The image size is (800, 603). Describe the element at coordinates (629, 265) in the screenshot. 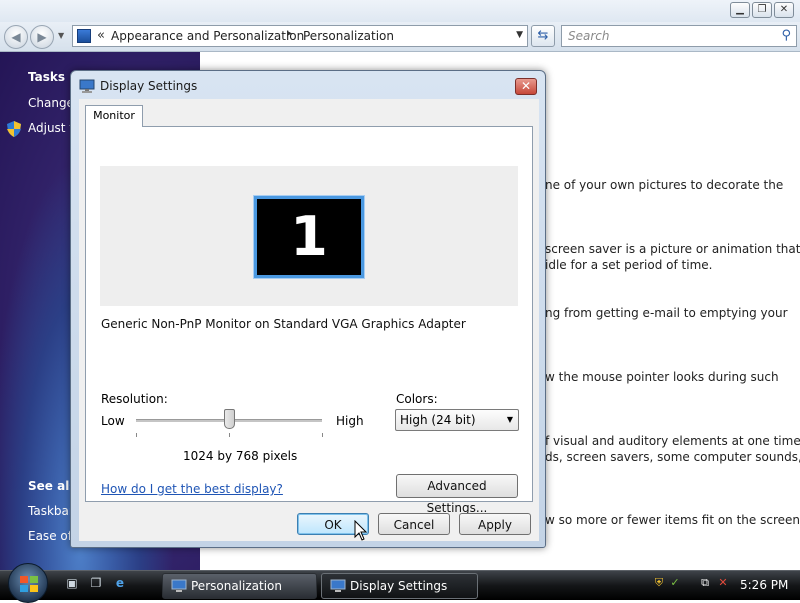

I see `content-line: idle for a set period of time.` at that location.